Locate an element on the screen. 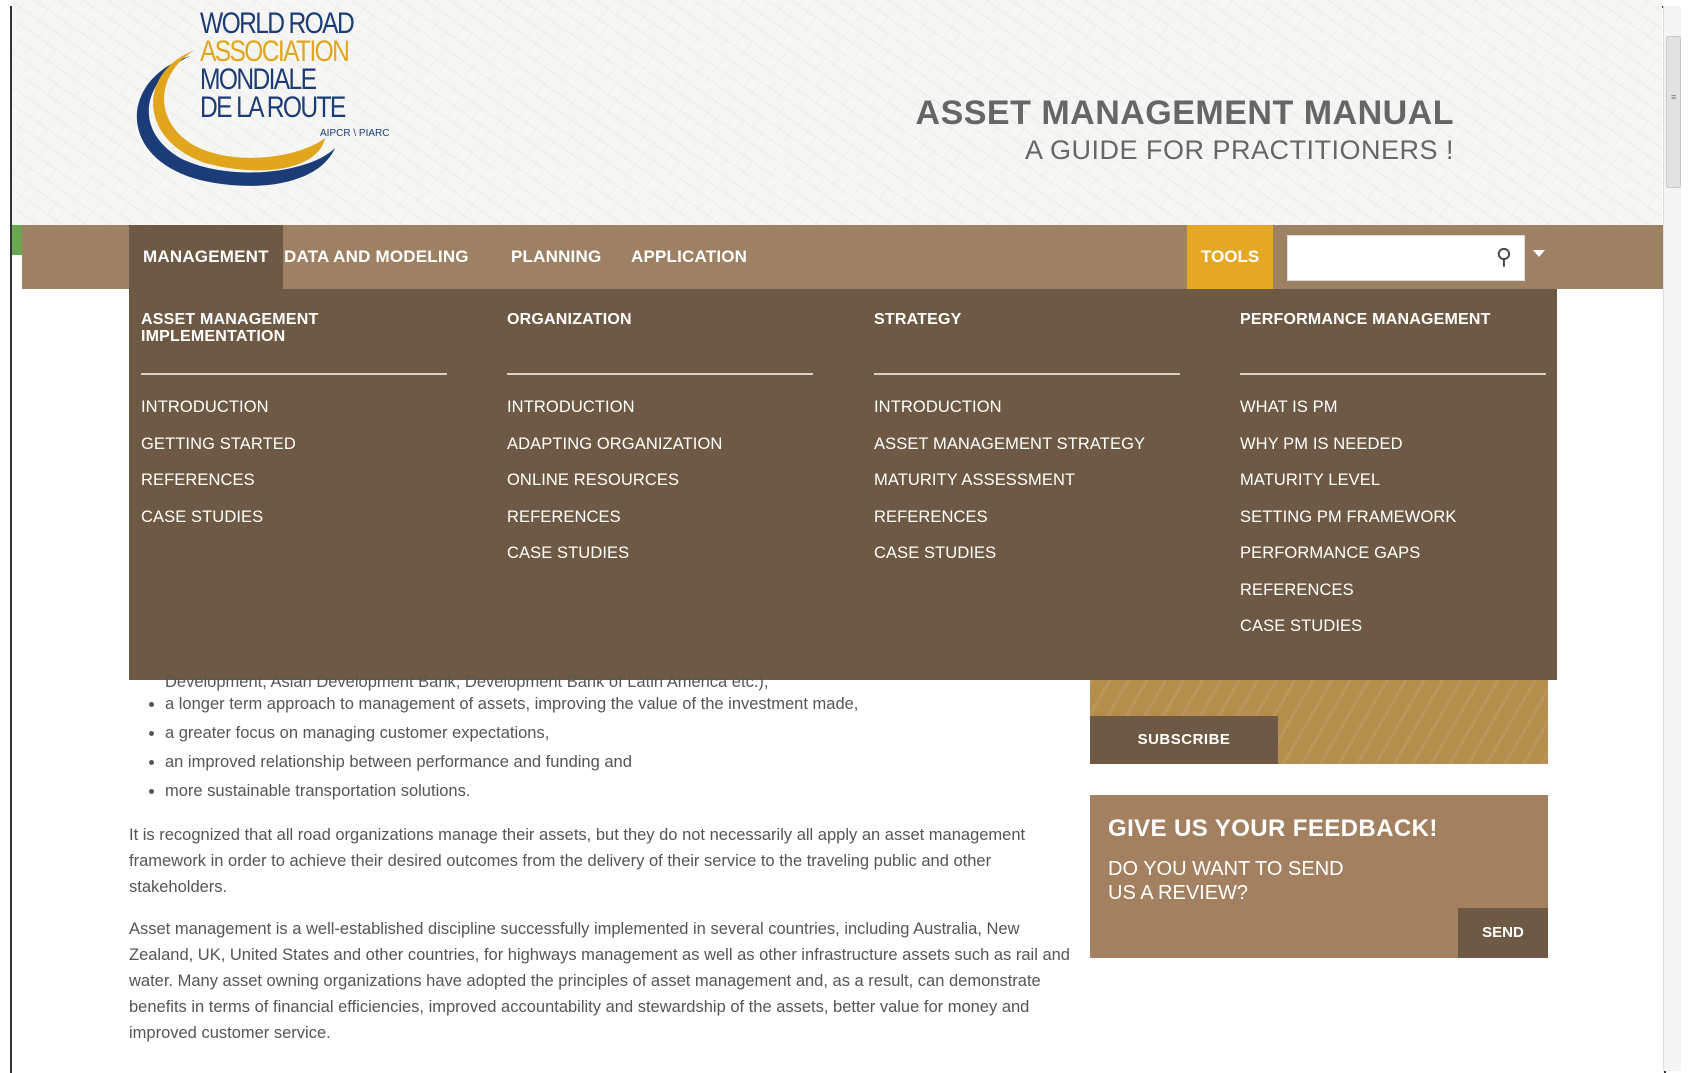 The width and height of the screenshot is (1691, 1073). menu-item: ADAPTING ORGANIZATION is located at coordinates (660, 452).